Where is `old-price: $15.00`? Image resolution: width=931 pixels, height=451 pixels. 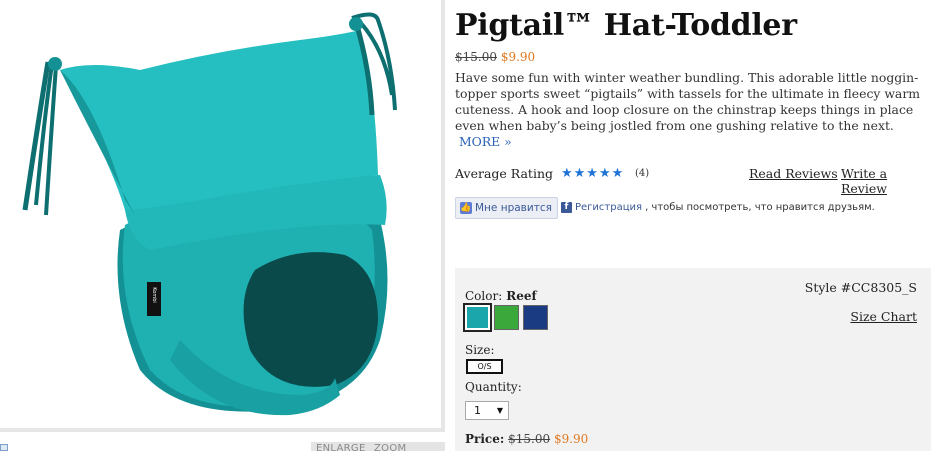 old-price: $15.00 is located at coordinates (476, 57).